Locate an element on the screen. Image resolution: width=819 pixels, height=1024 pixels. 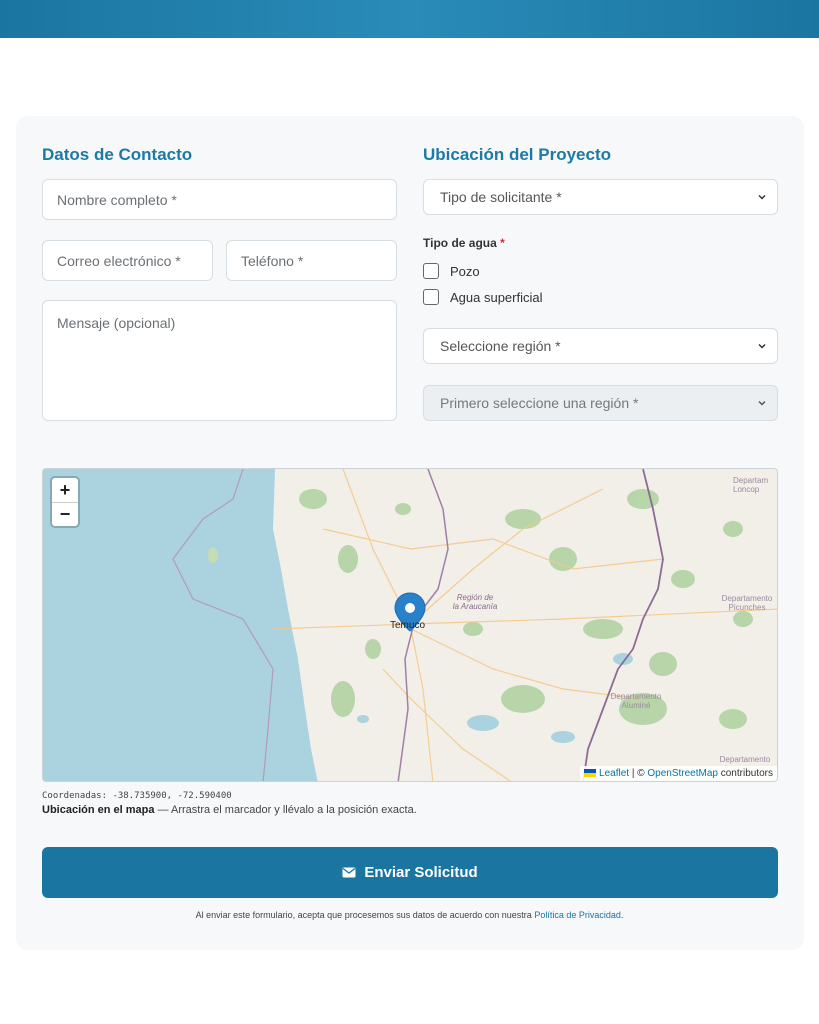
applicant-type-select: Tipo de solicitante * is located at coordinates (600, 197).